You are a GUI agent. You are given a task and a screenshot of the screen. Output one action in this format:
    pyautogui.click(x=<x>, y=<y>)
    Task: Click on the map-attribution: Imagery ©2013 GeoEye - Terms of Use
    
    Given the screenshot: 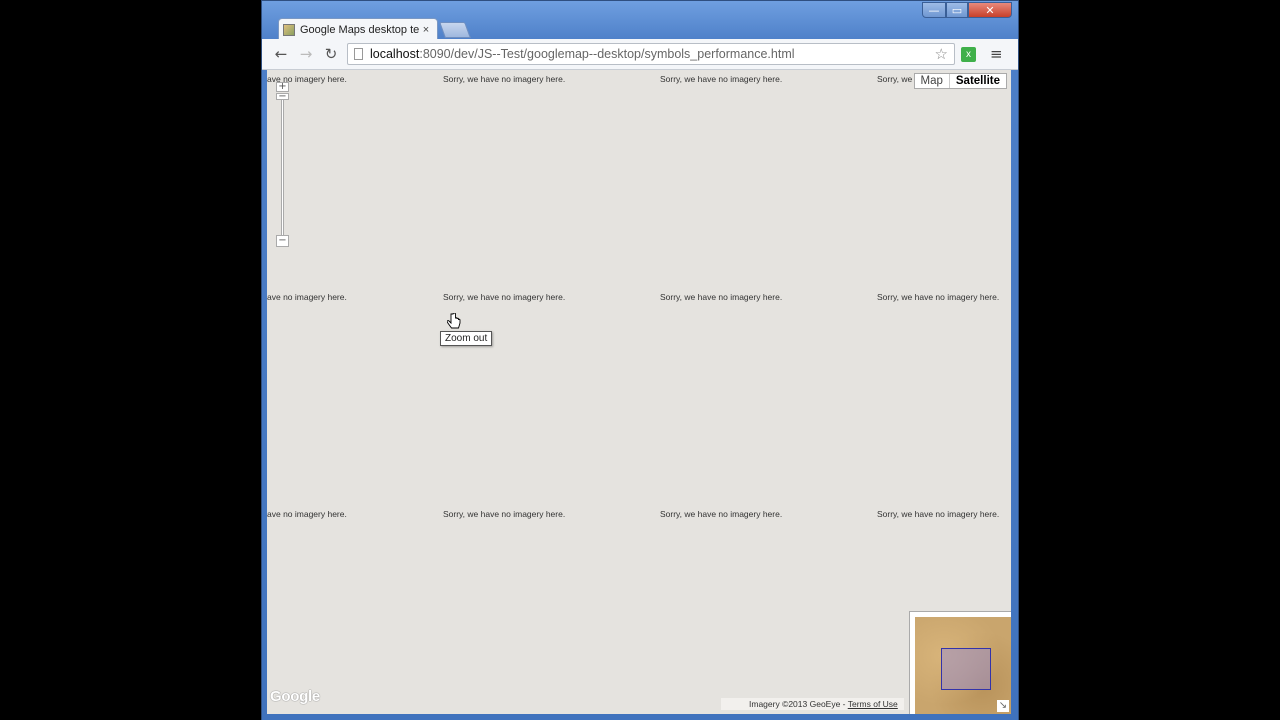 What is the action you would take?
    pyautogui.click(x=812, y=704)
    